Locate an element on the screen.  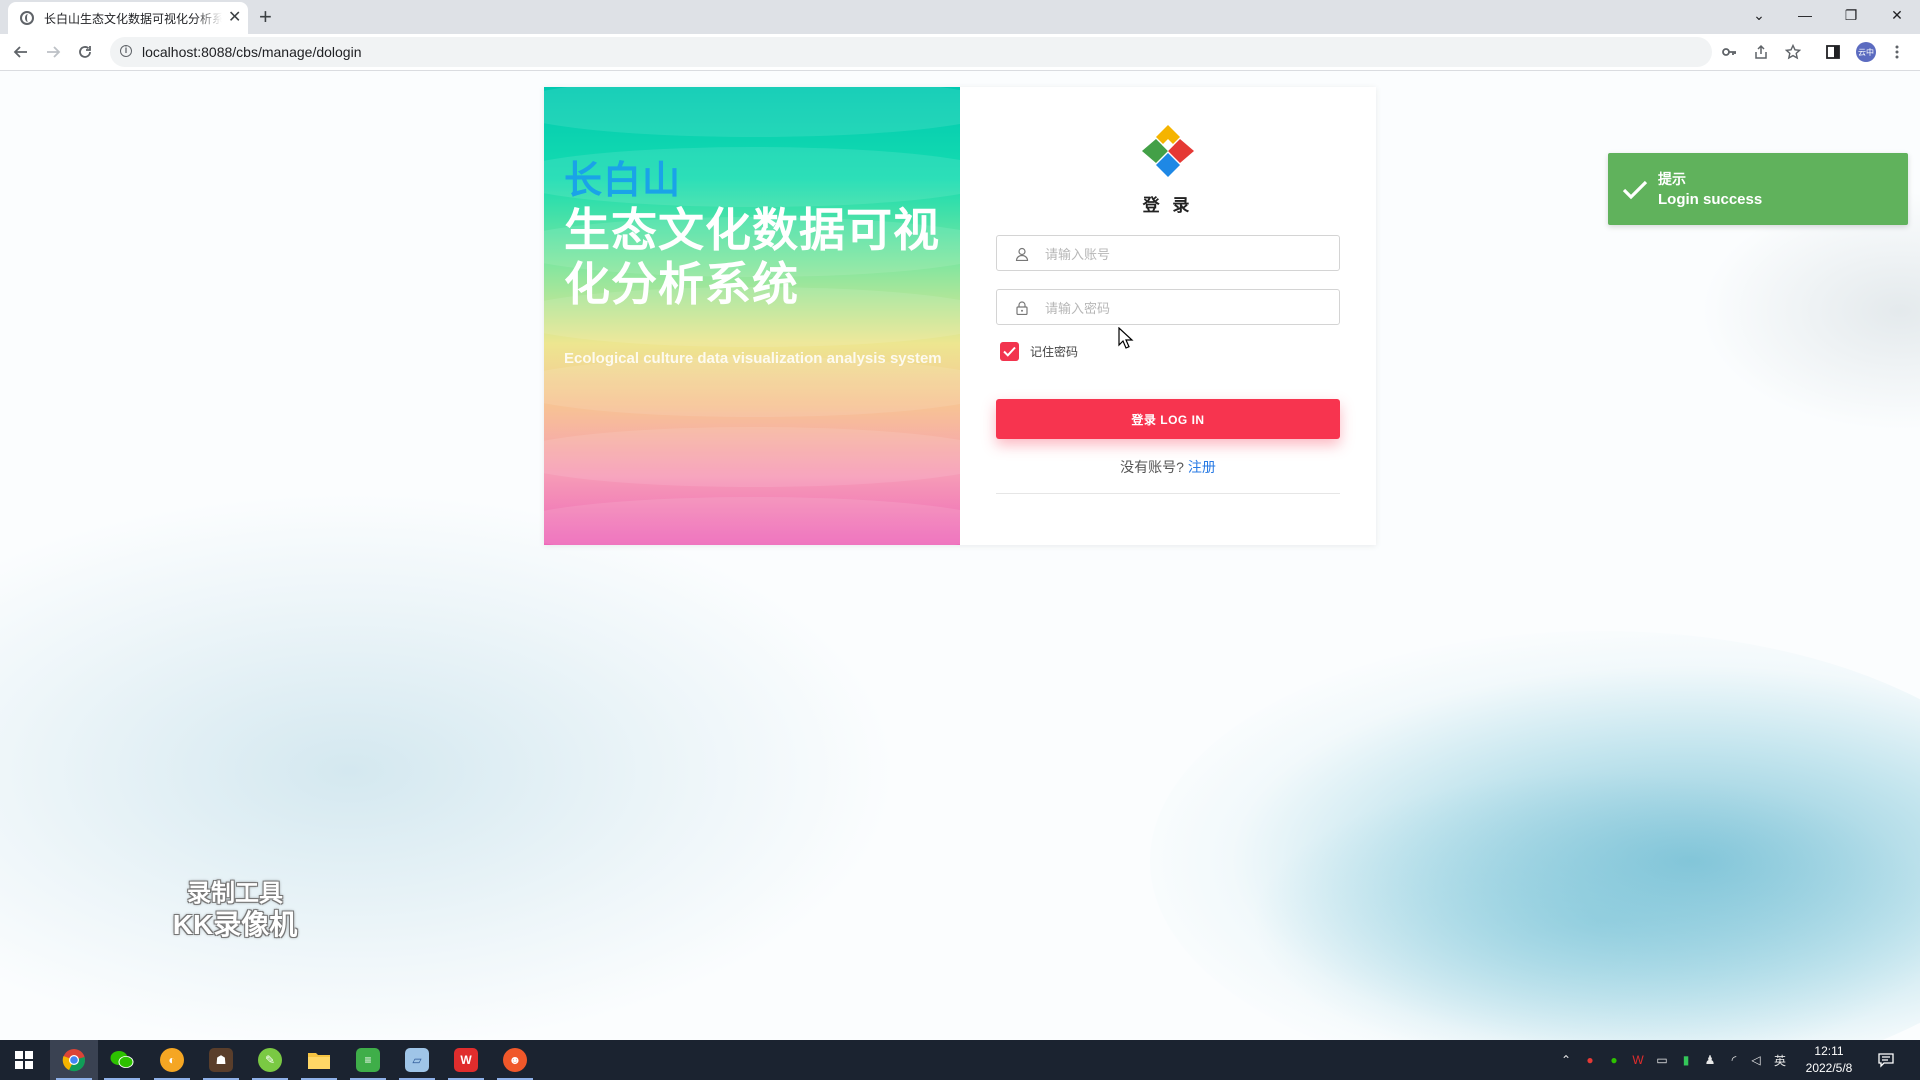
divider is located at coordinates (1168, 493).